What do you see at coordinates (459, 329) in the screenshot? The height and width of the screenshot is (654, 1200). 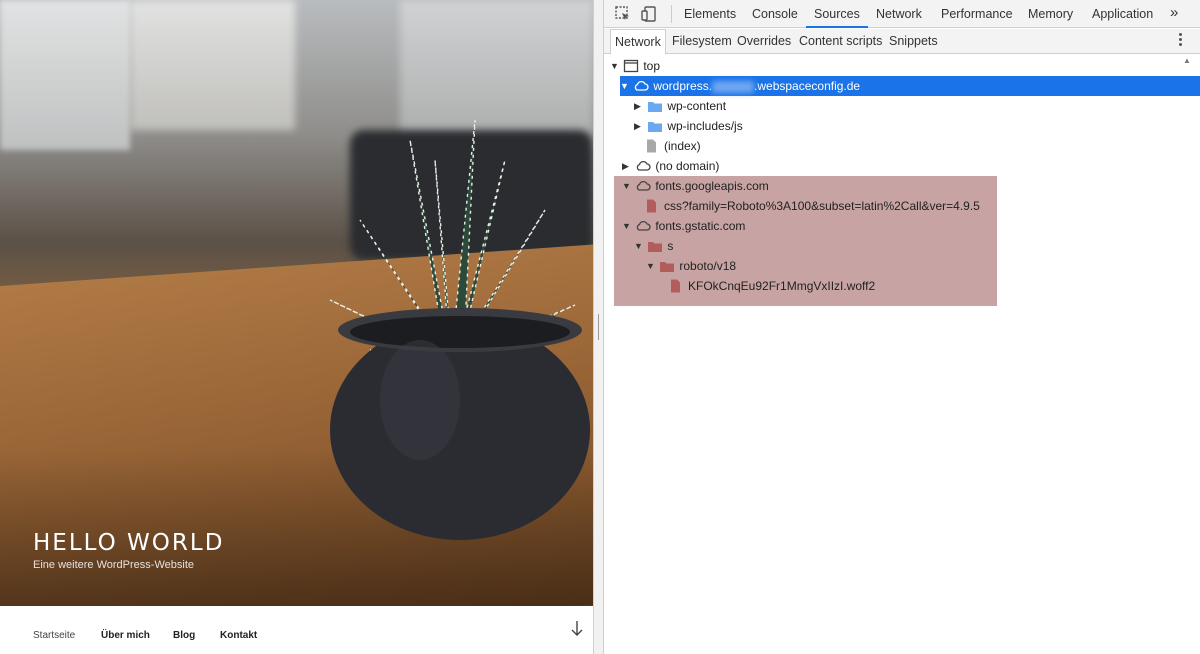 I see `potted-plant-image` at bounding box center [459, 329].